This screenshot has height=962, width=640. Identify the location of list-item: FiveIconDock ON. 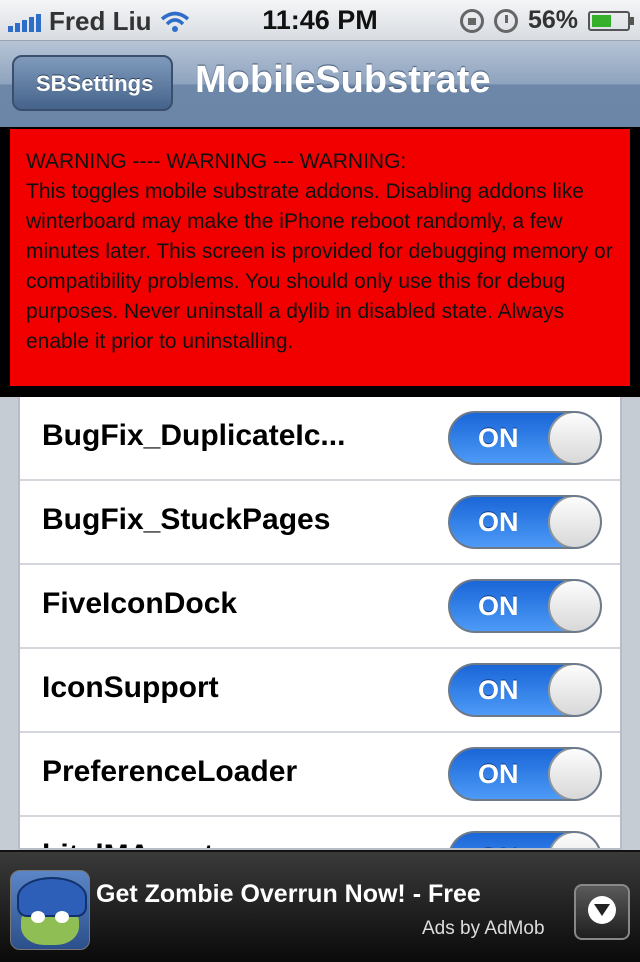
(320, 607).